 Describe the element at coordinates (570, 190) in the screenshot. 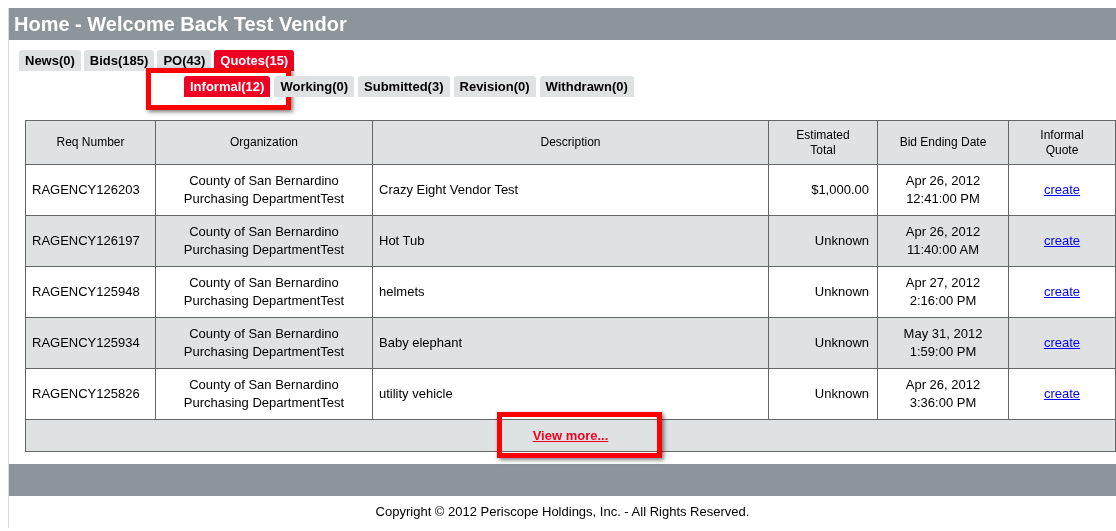

I see `table-cell: Crazy Eight Vendor Test` at that location.